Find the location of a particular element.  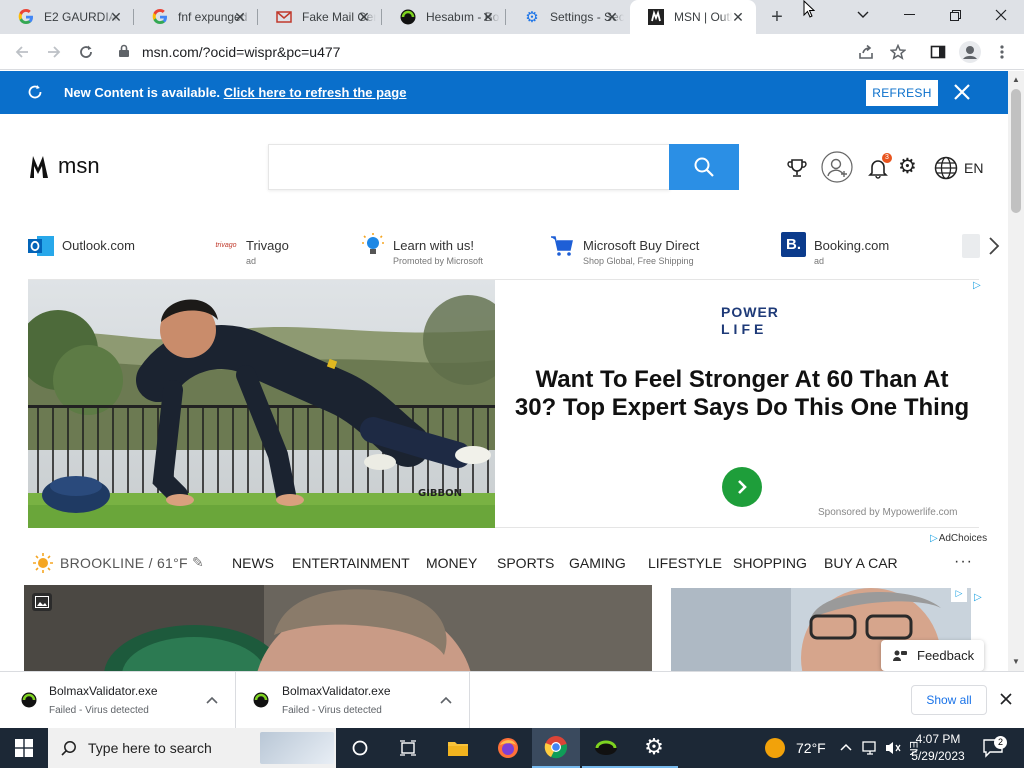

nav-lifestyle: LIFESTYLE is located at coordinates (685, 563).